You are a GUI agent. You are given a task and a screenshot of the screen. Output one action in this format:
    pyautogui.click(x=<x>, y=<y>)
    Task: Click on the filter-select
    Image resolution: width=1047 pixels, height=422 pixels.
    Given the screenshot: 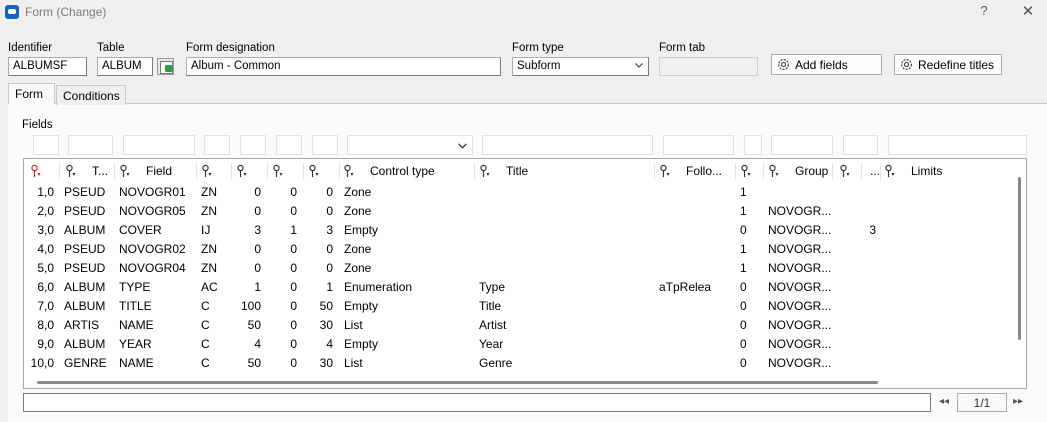 What is the action you would take?
    pyautogui.click(x=410, y=145)
    